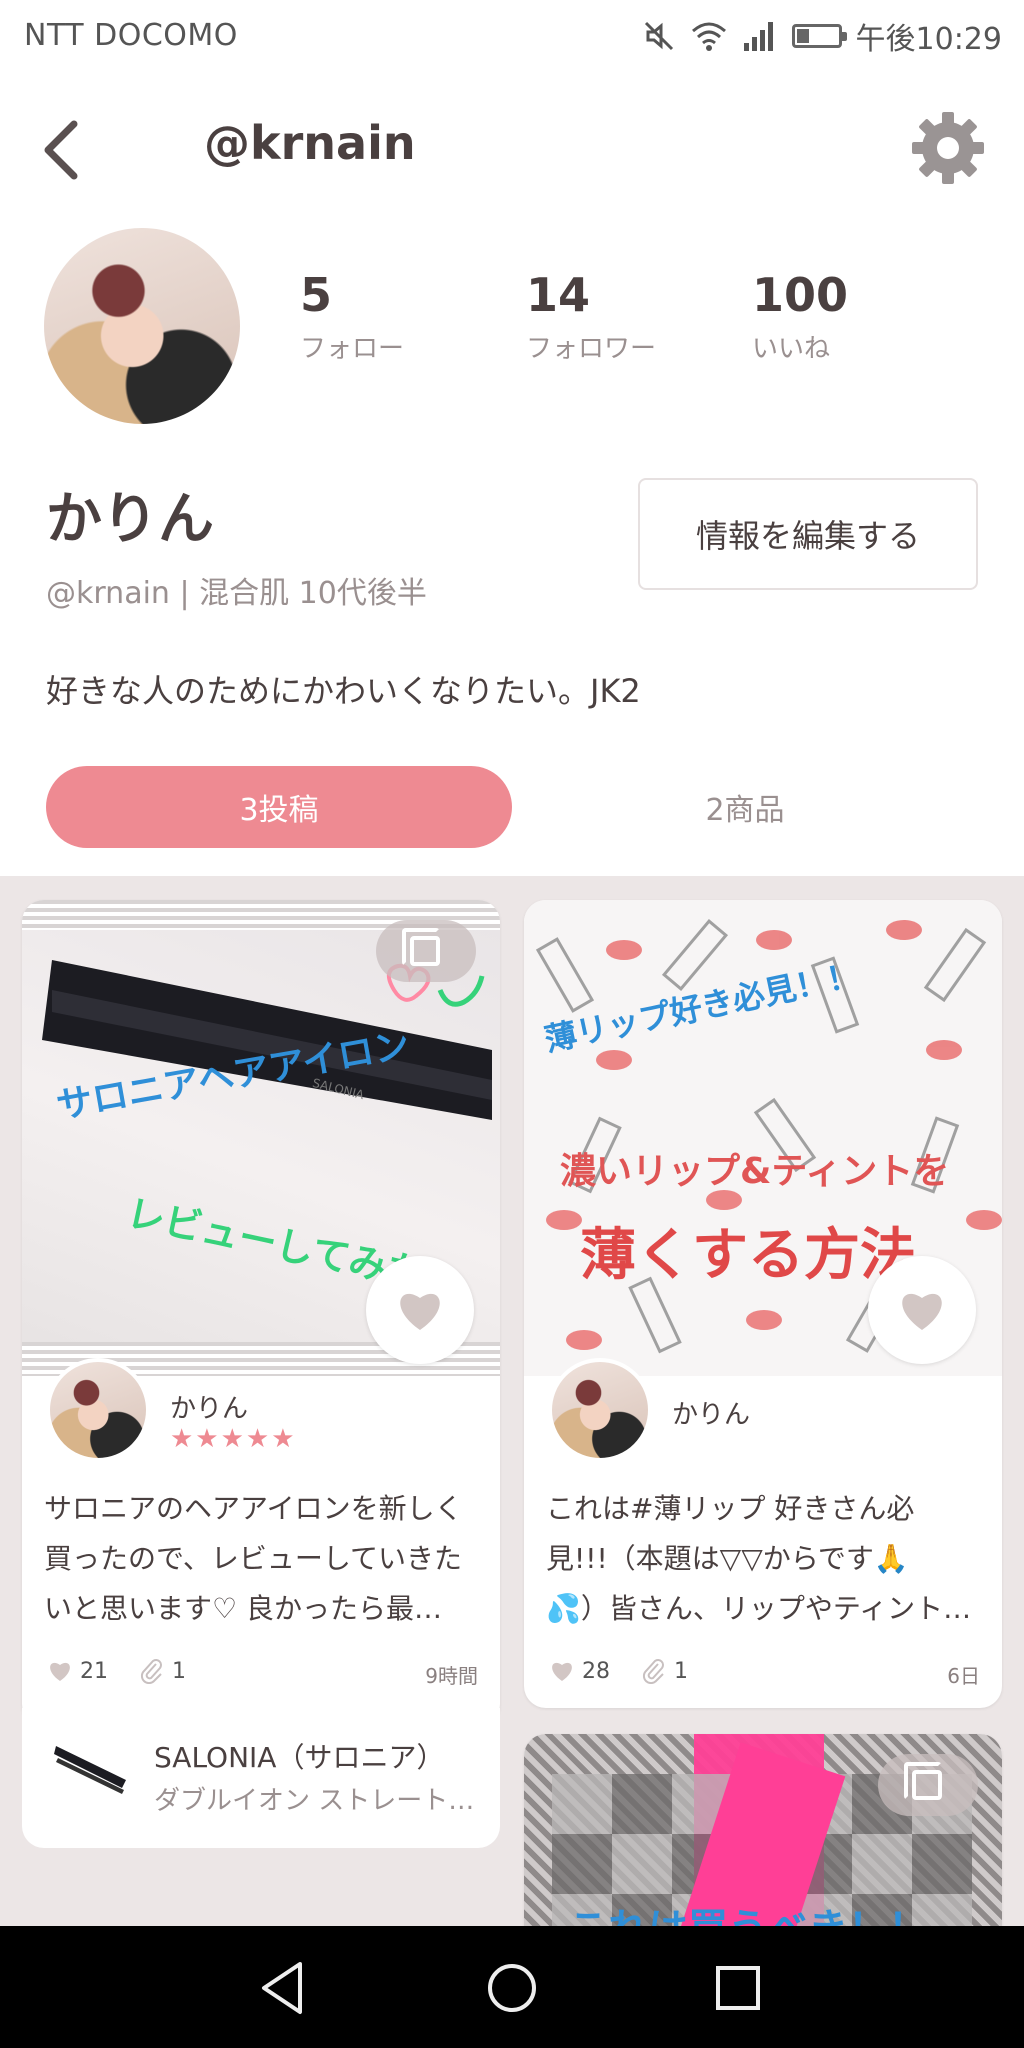  Describe the element at coordinates (658, 36) in the screenshot. I see `mute-icon` at that location.